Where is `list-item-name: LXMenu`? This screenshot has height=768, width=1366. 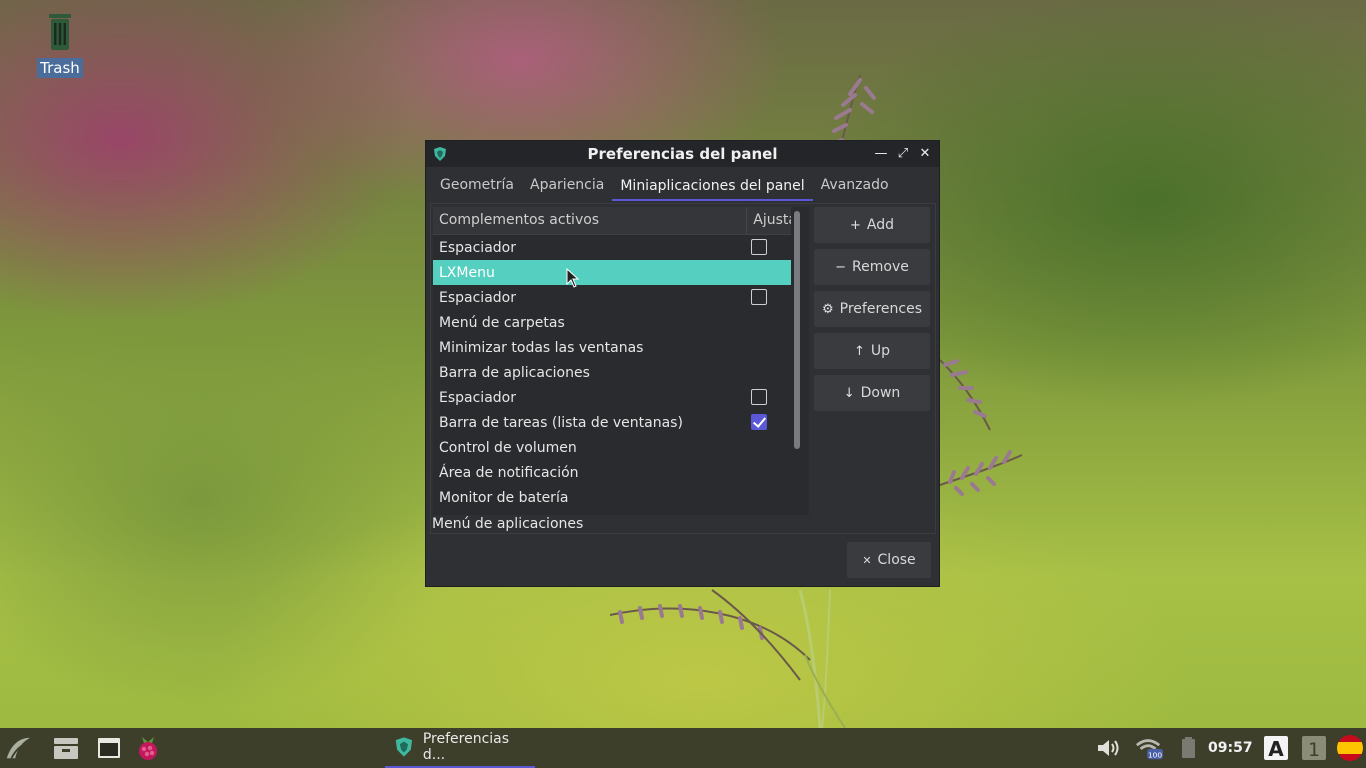
list-item-name: LXMenu is located at coordinates (467, 272).